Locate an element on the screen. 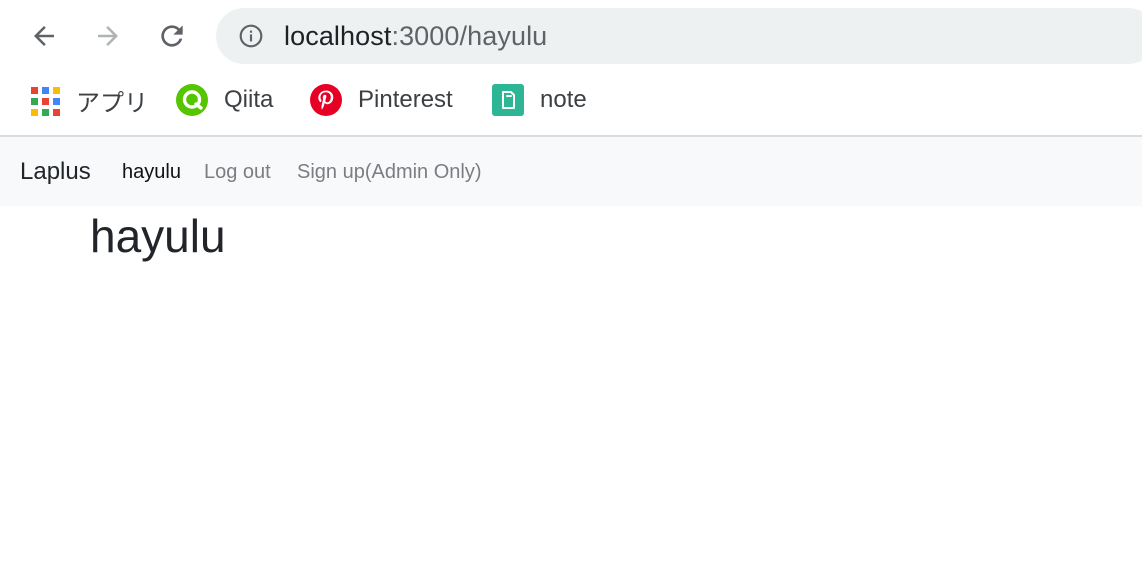 The image size is (1142, 566). reload-button is located at coordinates (172, 36).